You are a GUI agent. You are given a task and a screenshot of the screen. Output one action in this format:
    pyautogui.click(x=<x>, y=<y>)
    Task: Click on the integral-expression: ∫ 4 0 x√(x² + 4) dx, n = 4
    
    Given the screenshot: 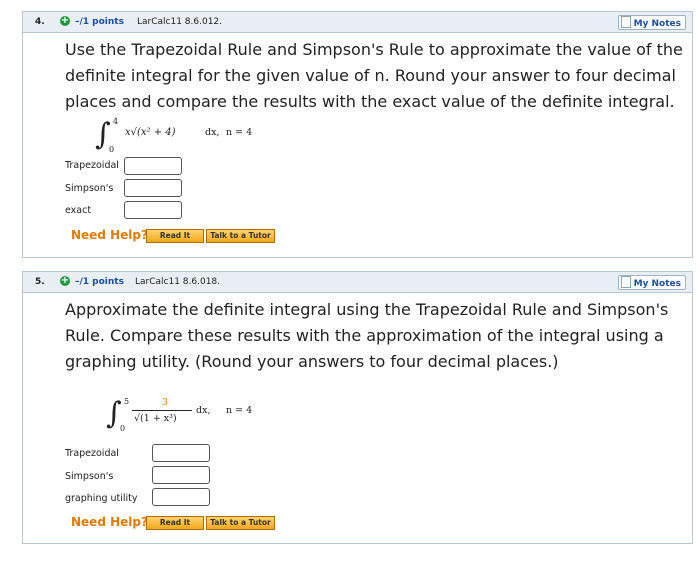 What is the action you would take?
    pyautogui.click(x=195, y=137)
    